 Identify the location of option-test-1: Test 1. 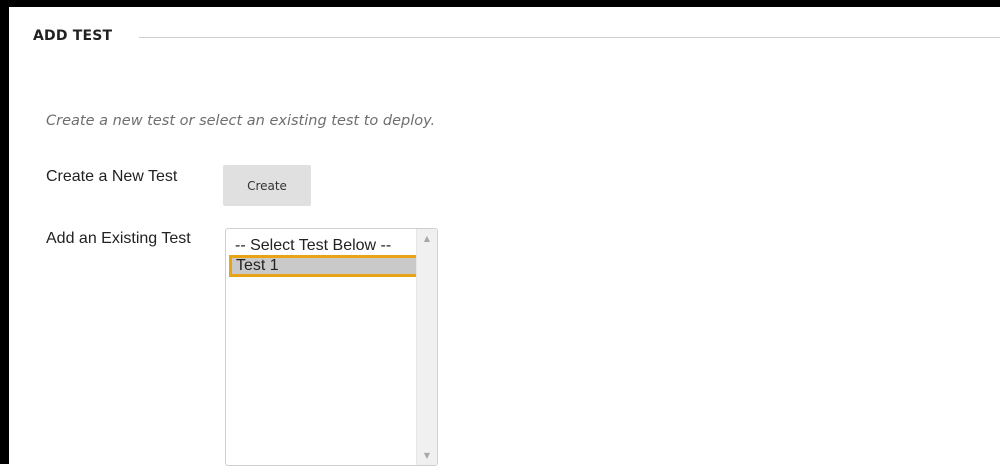
(326, 266).